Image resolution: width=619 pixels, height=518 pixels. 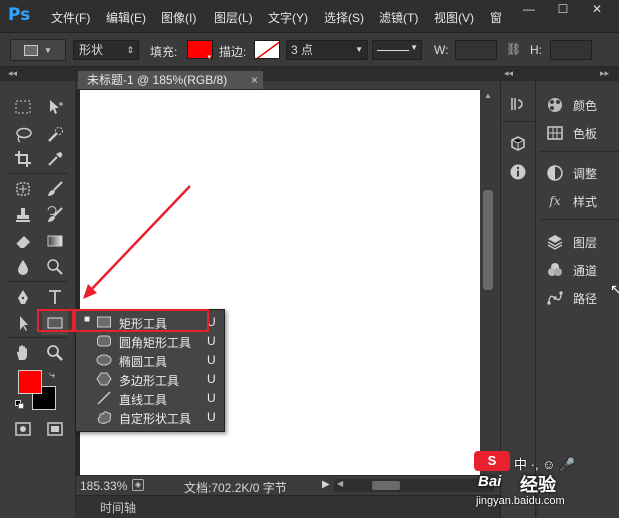 What do you see at coordinates (490, 481) in the screenshot?
I see `watermark-logo: Bai` at bounding box center [490, 481].